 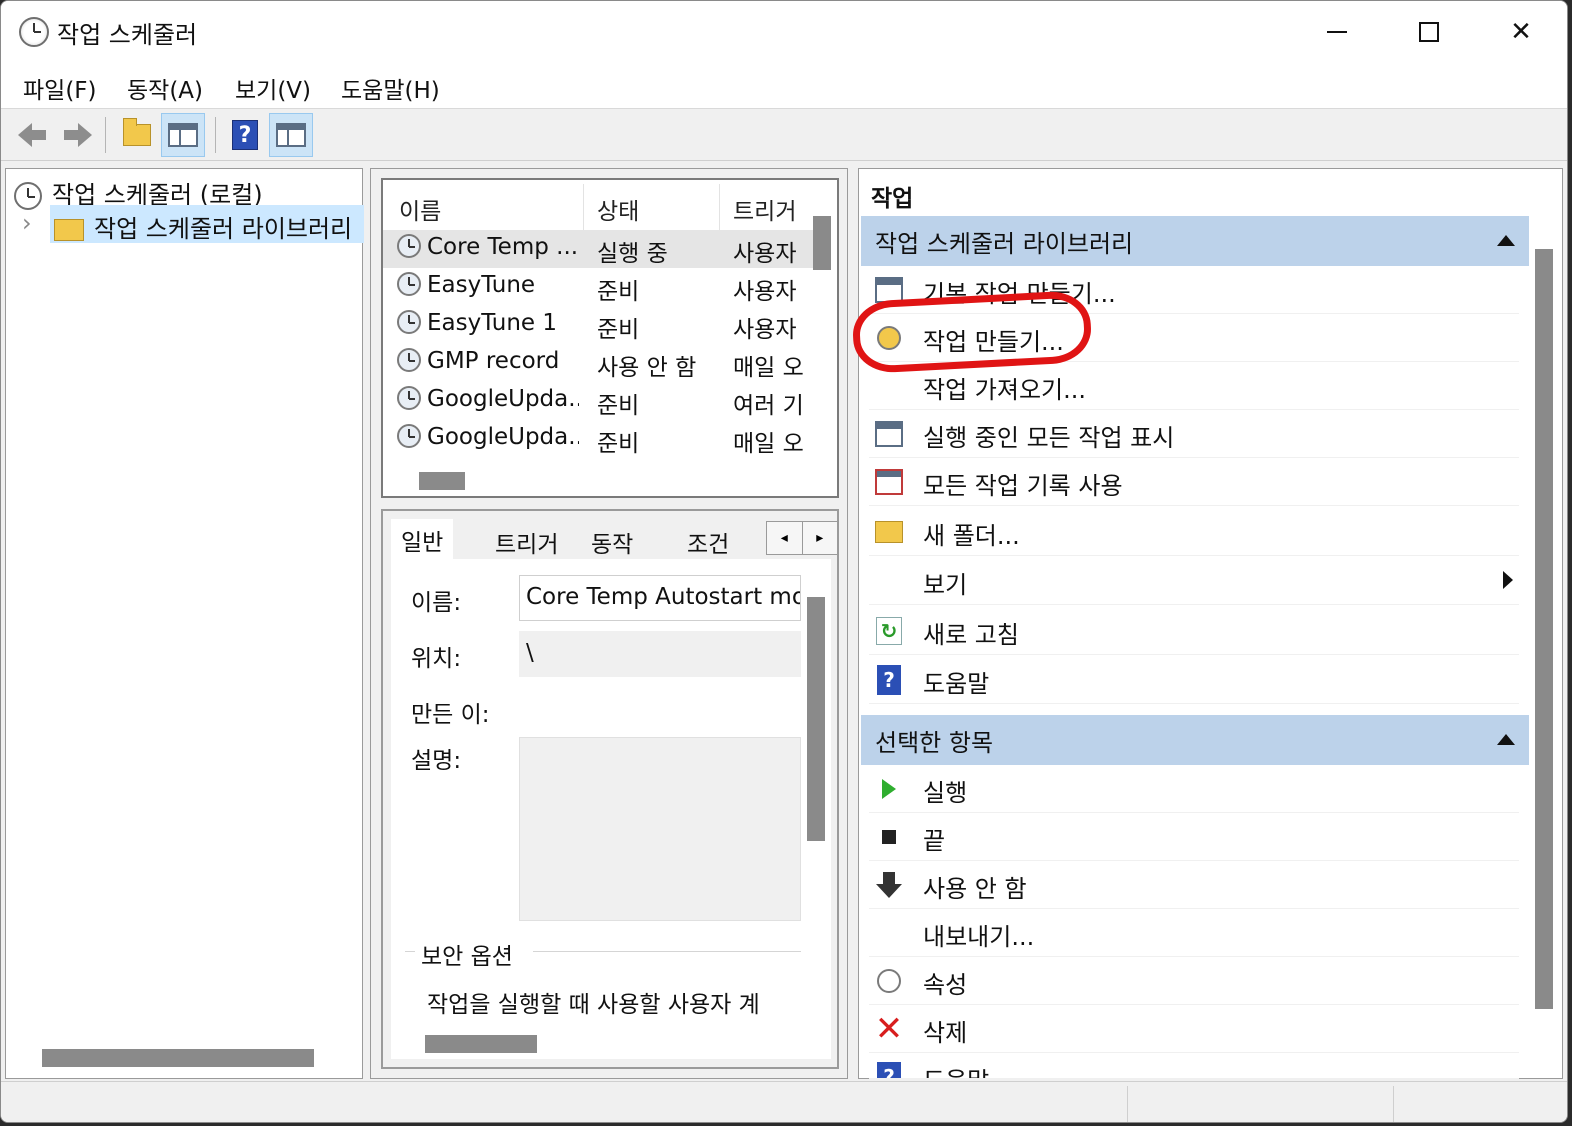 What do you see at coordinates (273, 88) in the screenshot?
I see `menu-view: 보기(V)` at bounding box center [273, 88].